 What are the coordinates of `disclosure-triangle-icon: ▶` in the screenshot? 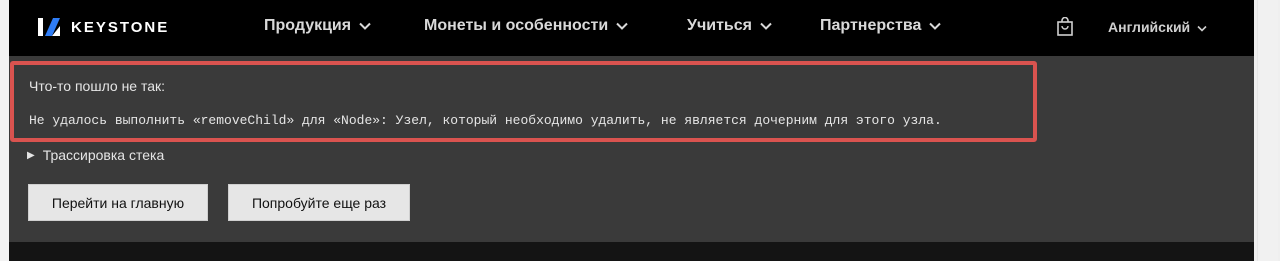 It's located at (31, 155).